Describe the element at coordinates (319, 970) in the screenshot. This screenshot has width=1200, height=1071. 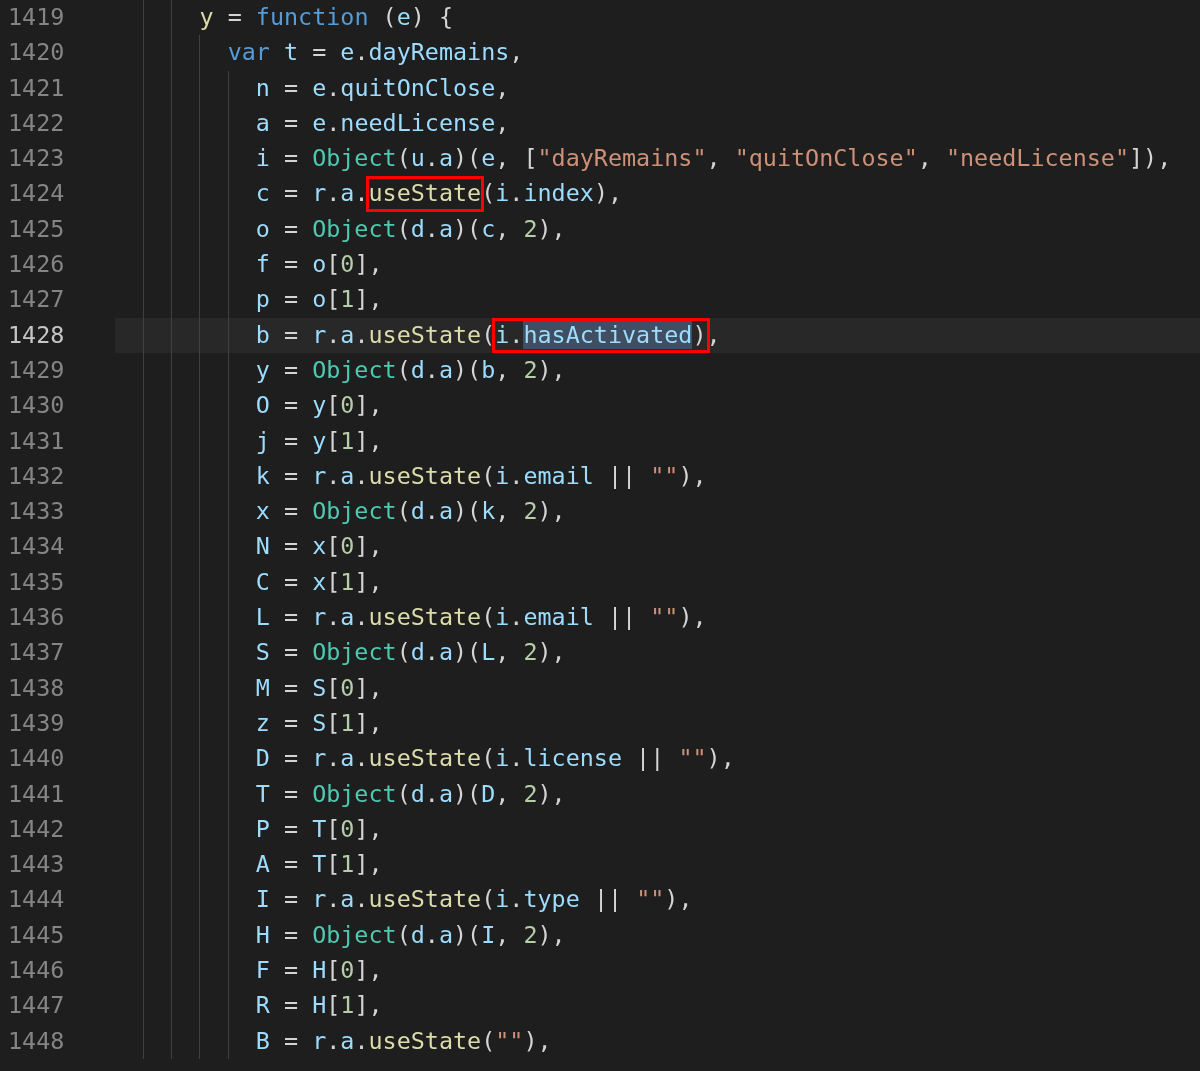
I see `code-line: F = H[0],` at that location.